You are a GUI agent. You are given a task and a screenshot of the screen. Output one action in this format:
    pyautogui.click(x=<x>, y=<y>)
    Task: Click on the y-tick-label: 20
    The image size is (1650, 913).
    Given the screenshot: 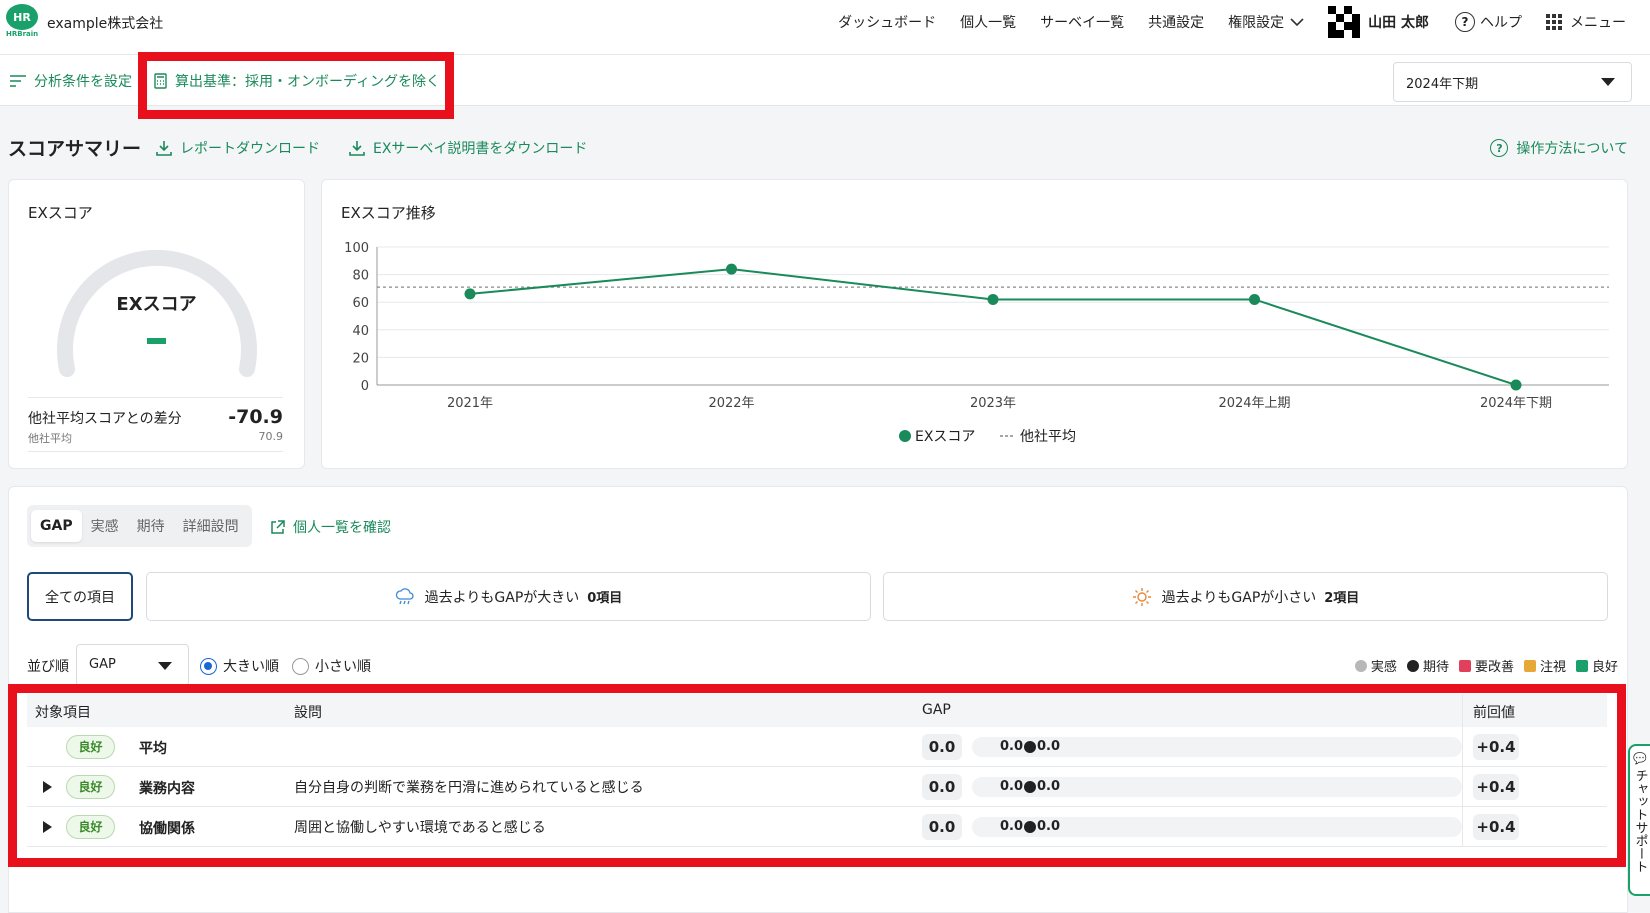 What is the action you would take?
    pyautogui.click(x=360, y=358)
    